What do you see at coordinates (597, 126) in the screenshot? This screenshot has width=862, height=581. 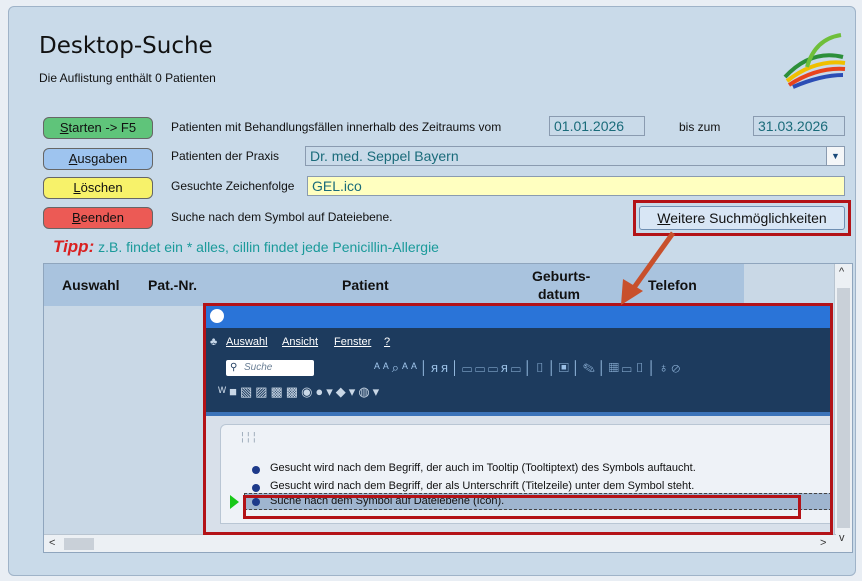 I see `date-from-field: 01.01.2026` at bounding box center [597, 126].